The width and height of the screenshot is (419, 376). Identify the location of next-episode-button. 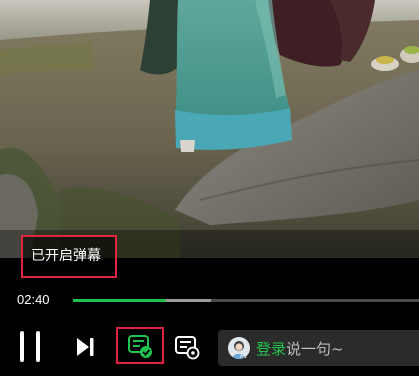
(85, 347).